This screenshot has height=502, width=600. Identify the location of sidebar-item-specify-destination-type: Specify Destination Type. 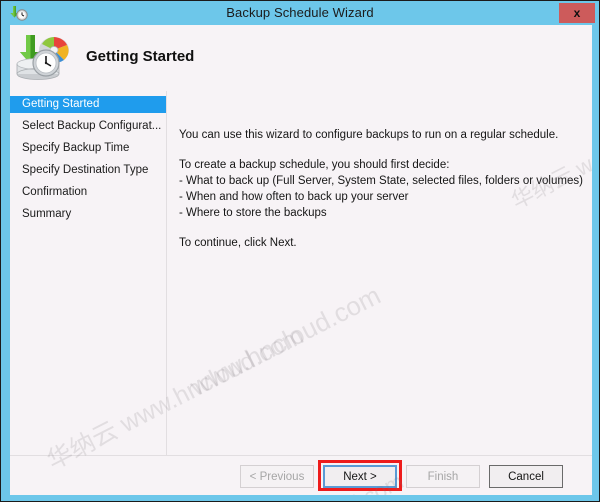
(88, 170).